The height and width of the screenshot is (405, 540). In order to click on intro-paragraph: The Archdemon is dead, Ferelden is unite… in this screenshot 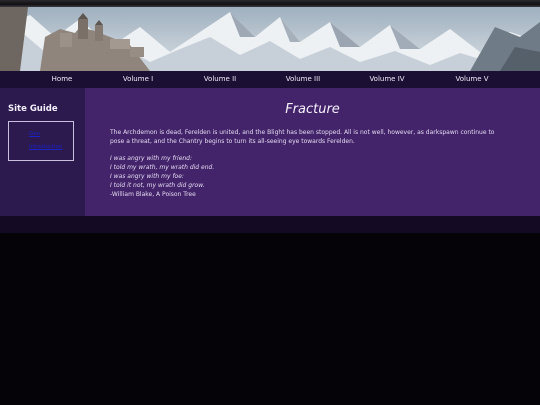, I will do `click(302, 137)`.